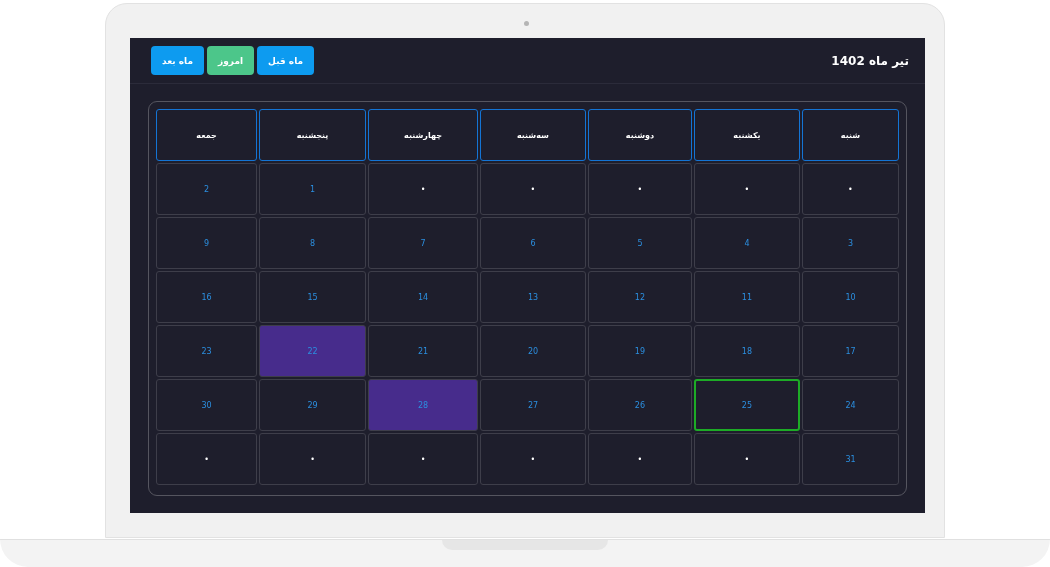 The width and height of the screenshot is (1050, 567). Describe the element at coordinates (312, 351) in the screenshot. I see `day-cell: 22` at that location.